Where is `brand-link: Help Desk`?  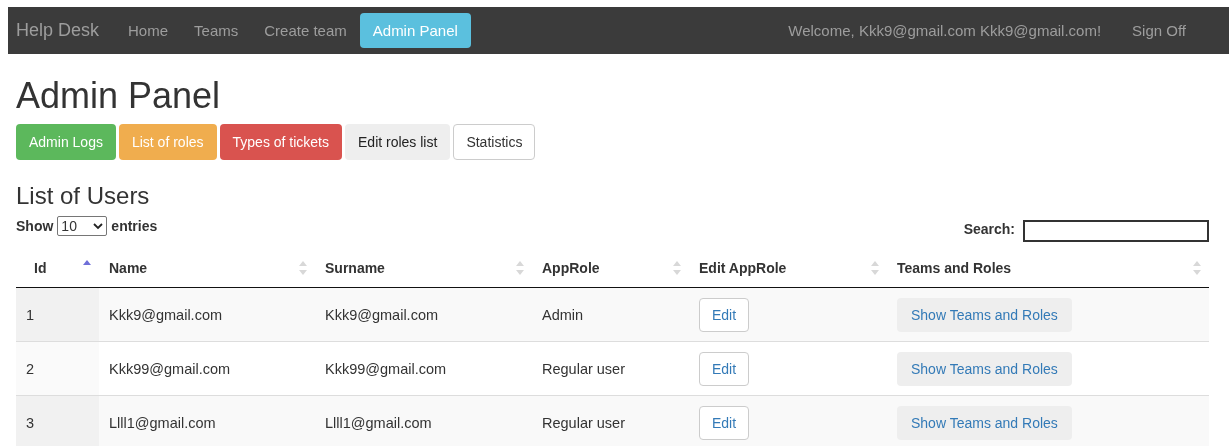
brand-link: Help Desk is located at coordinates (58, 30).